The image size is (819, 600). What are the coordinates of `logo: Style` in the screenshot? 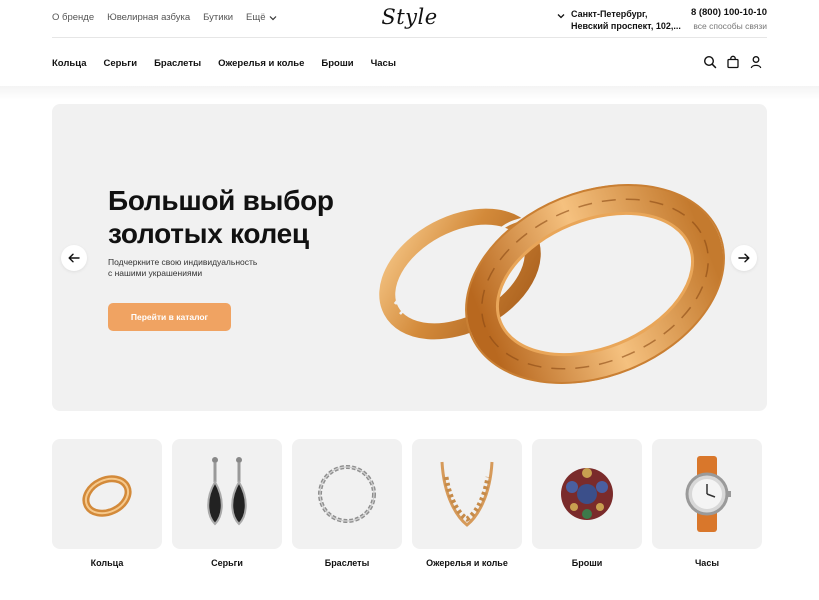 It's located at (409, 17).